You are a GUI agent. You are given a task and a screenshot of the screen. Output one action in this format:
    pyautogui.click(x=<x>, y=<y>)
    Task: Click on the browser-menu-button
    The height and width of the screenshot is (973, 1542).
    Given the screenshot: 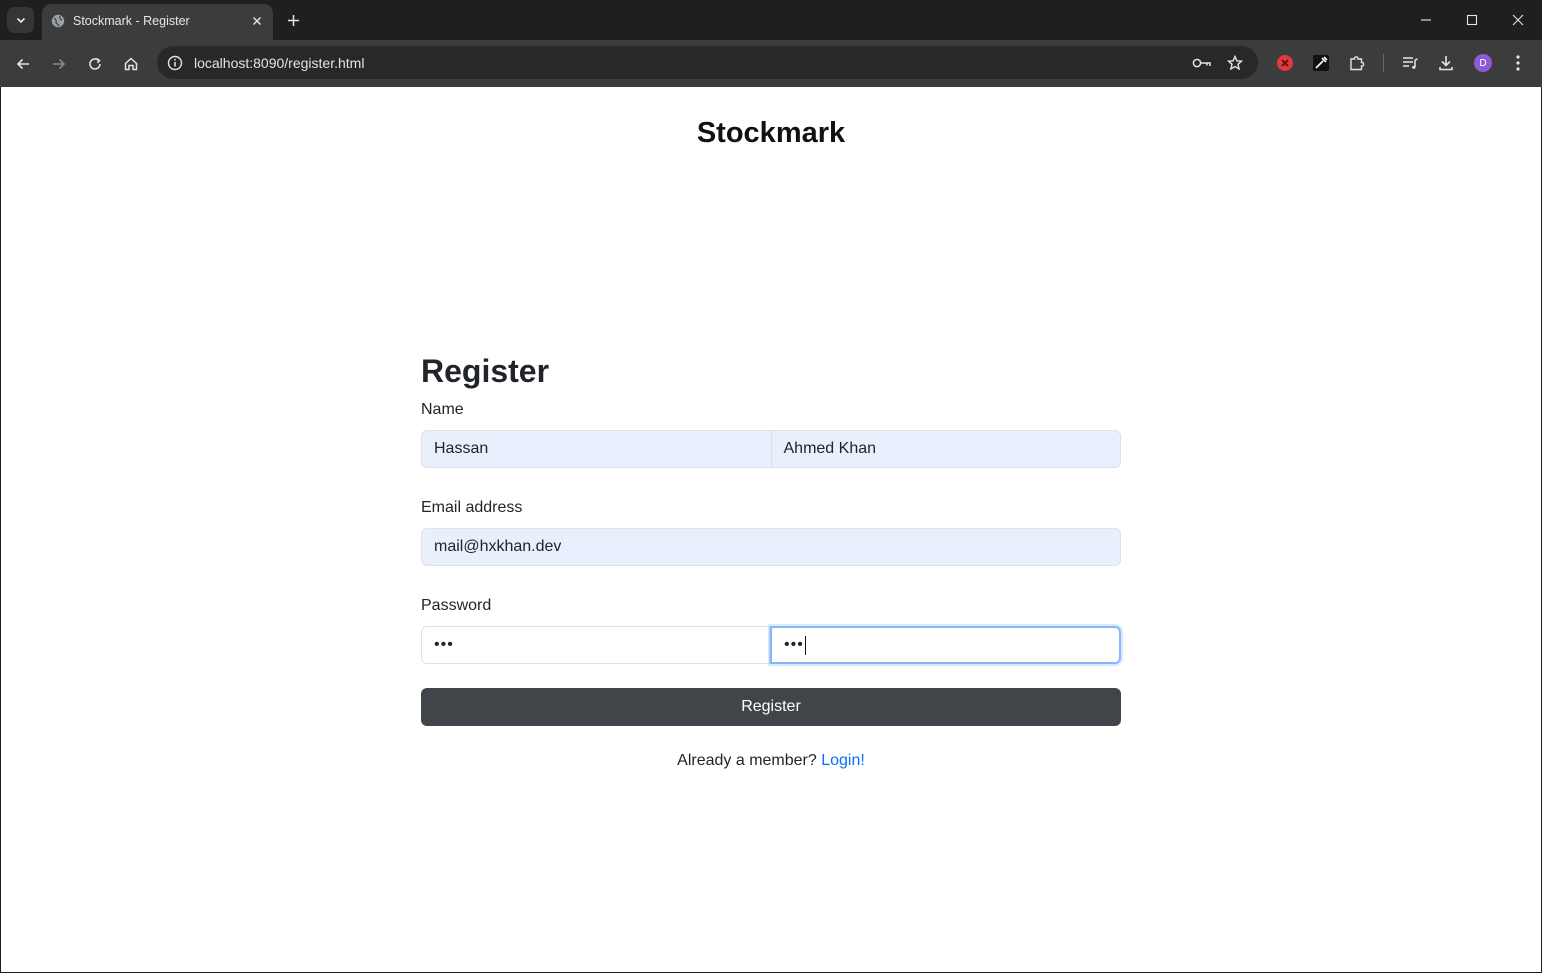 What is the action you would take?
    pyautogui.click(x=1518, y=63)
    